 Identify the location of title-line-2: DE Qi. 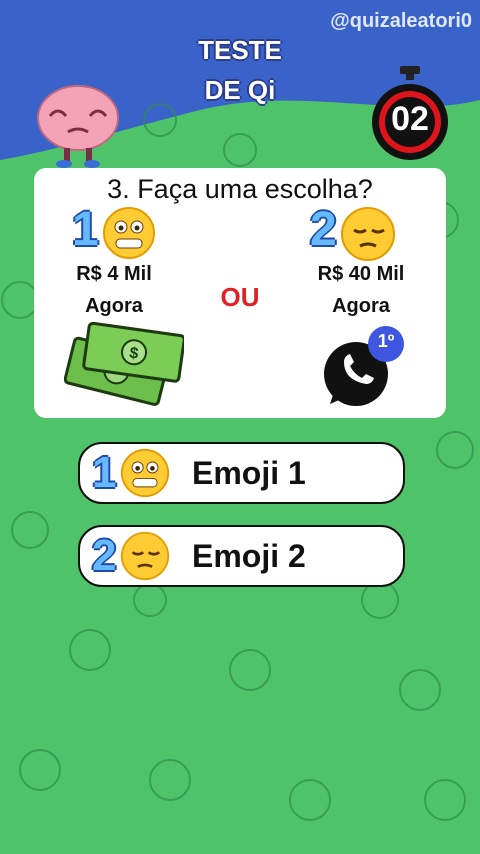
(240, 90).